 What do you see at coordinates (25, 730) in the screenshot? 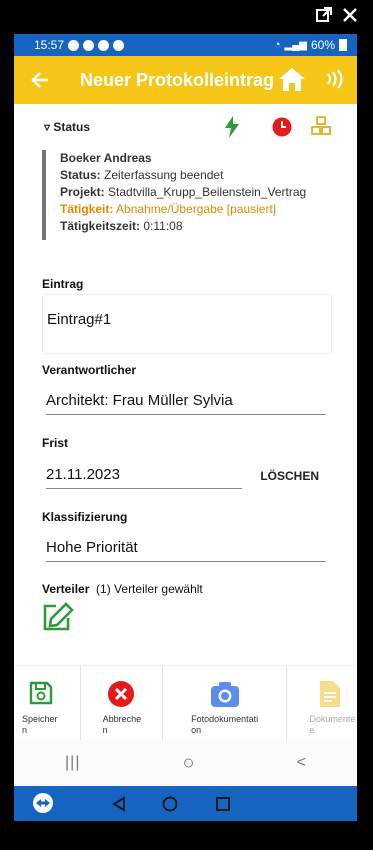
I see `save-label-line2: n` at bounding box center [25, 730].